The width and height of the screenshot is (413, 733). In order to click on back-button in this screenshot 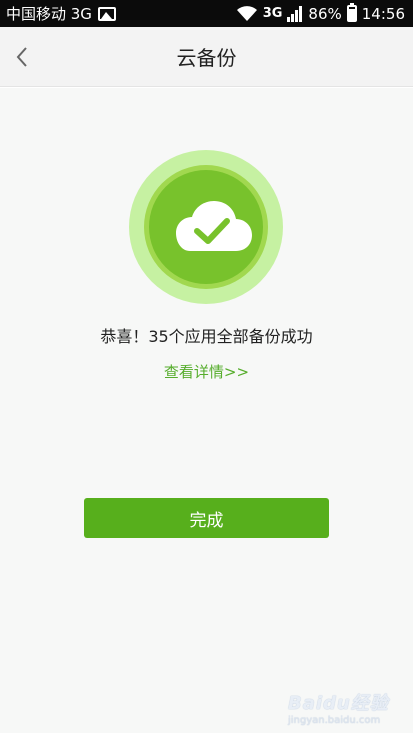, I will do `click(22, 57)`.